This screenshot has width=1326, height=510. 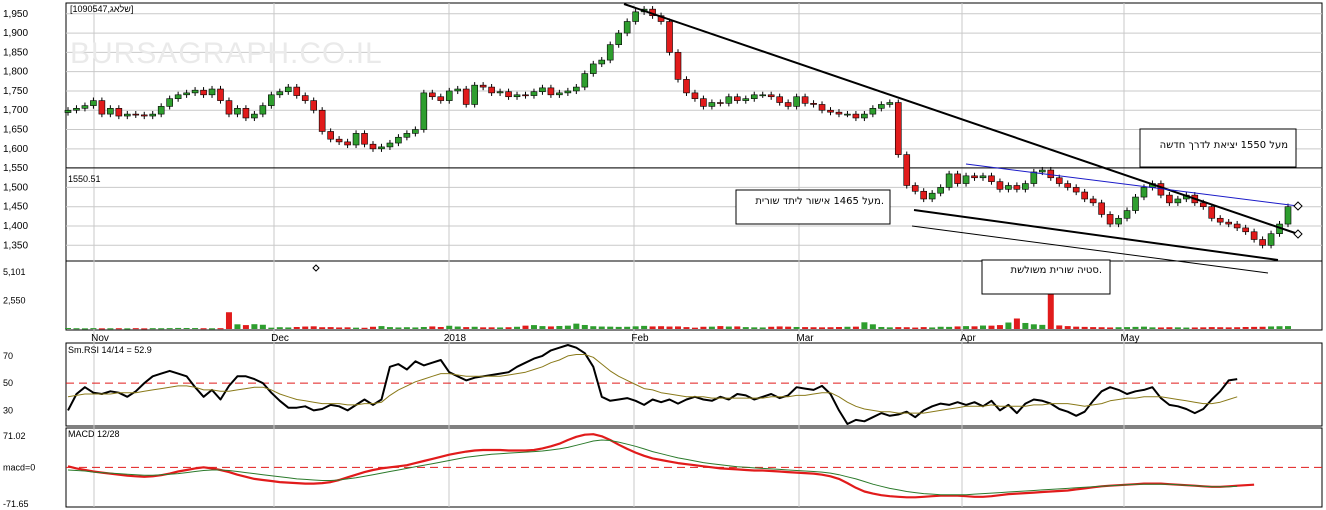 I want to click on indicator-tick-label: 50, so click(x=8, y=383).